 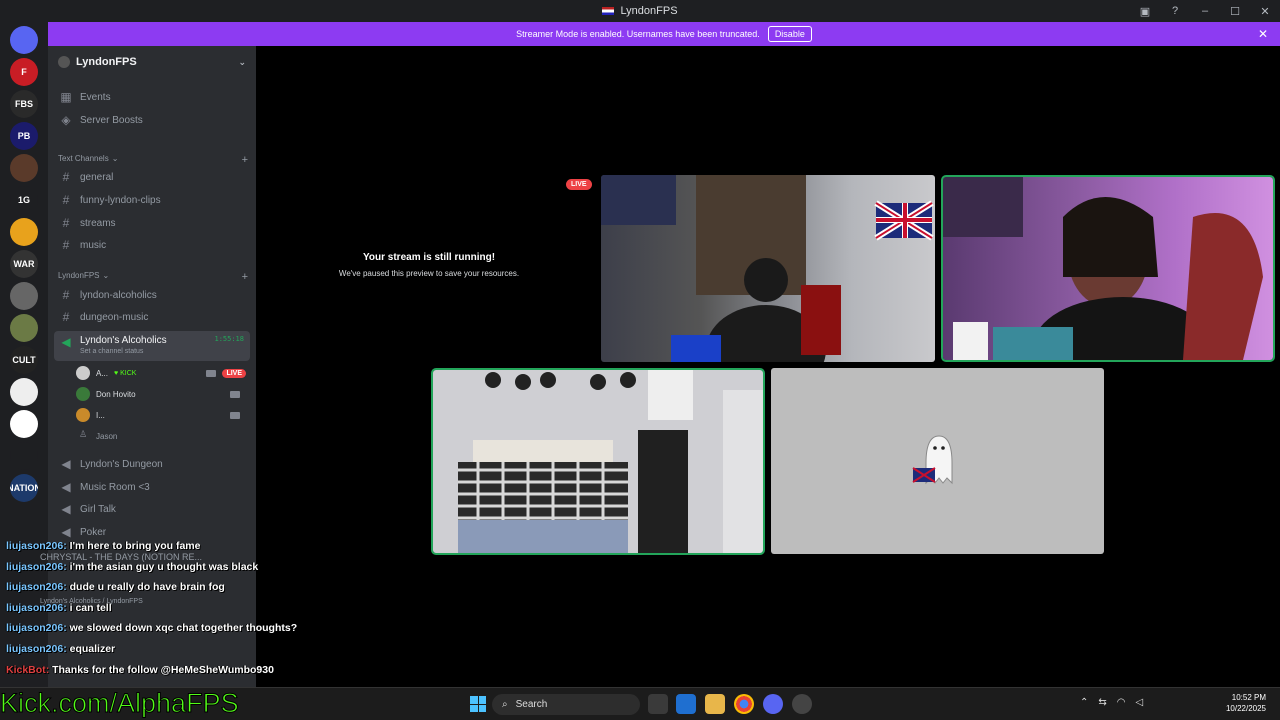 I want to click on system-tray: ⌃ ⇆ ◠ ◁, so click(x=1111, y=702).